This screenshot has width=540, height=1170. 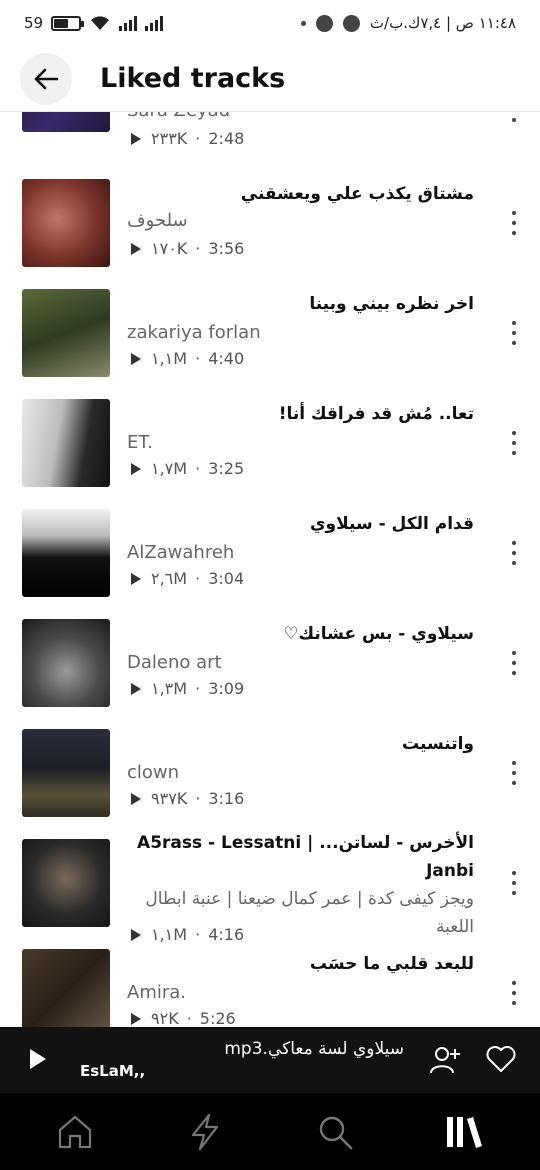 What do you see at coordinates (357, 194) in the screenshot?
I see `track-title: مشتاق يكذب علي ويعشقني` at bounding box center [357, 194].